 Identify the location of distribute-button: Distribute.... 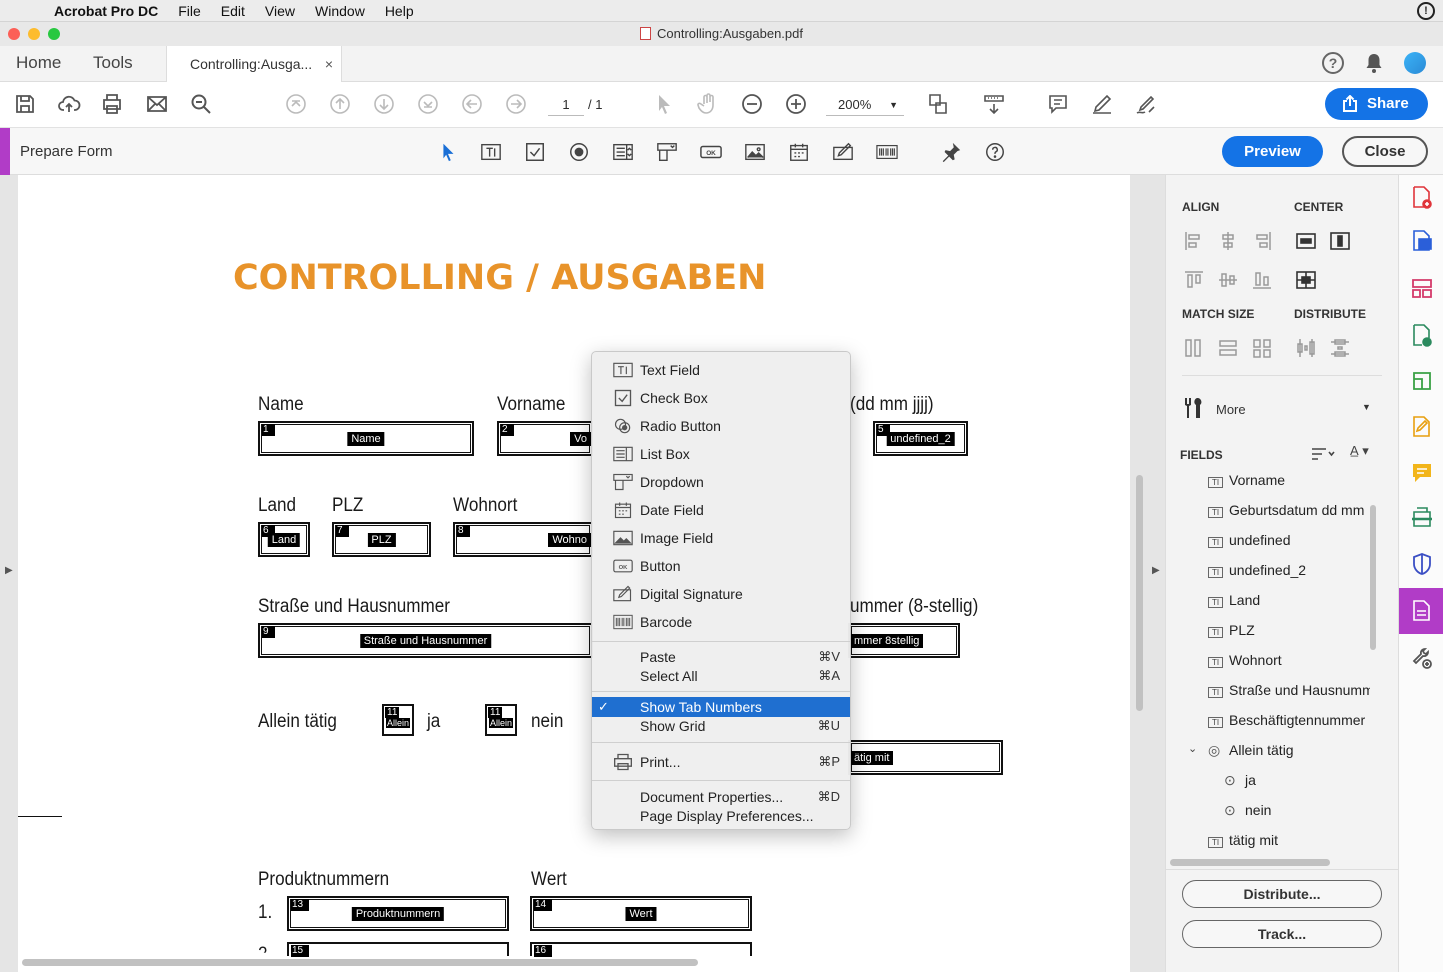
(1282, 894).